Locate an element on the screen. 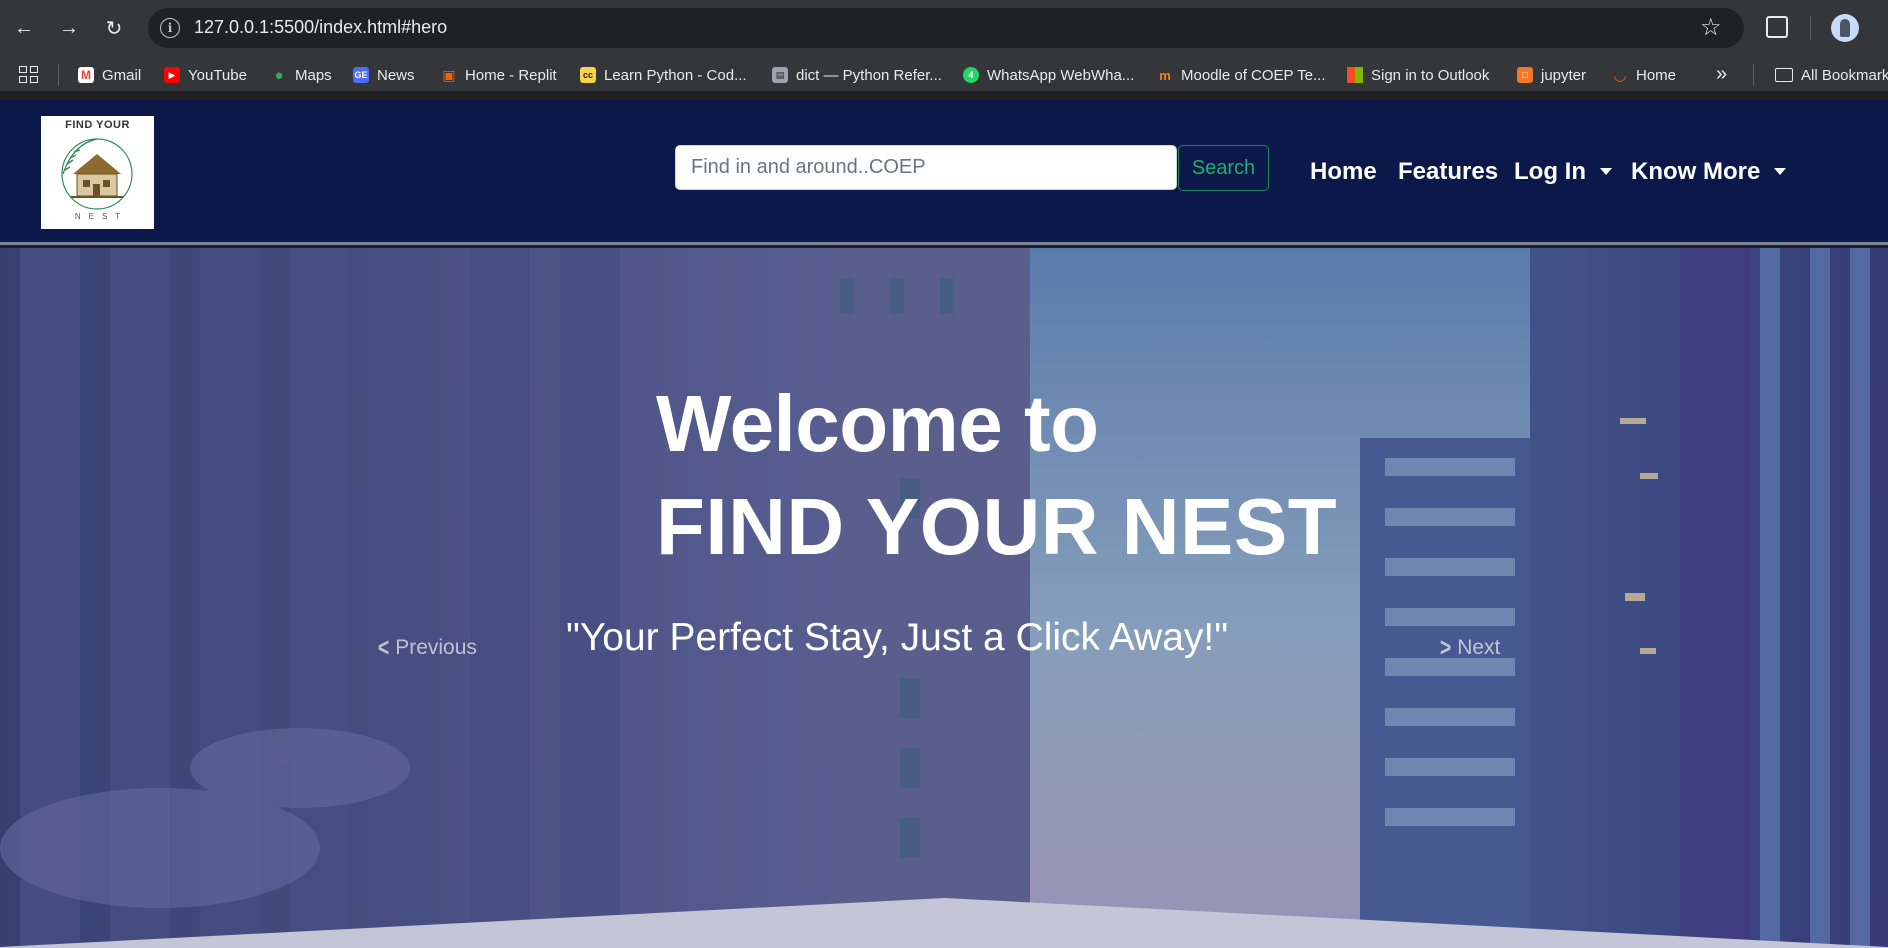  bookmark-news: GE News is located at coordinates (384, 75).